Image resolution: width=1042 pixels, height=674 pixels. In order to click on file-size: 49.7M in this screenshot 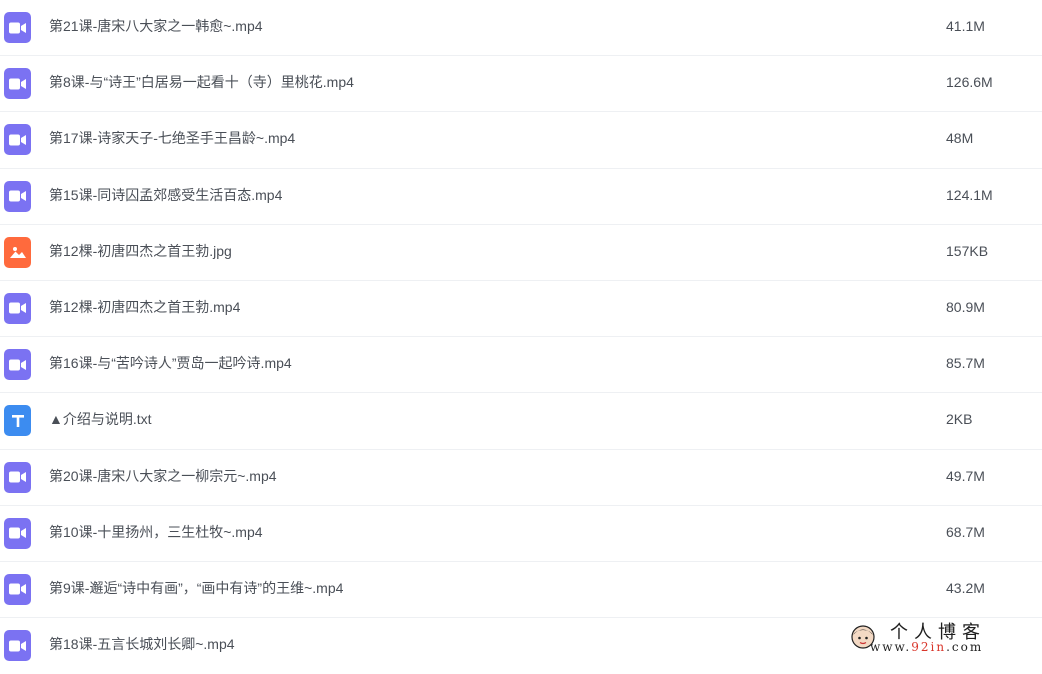, I will do `click(965, 475)`.